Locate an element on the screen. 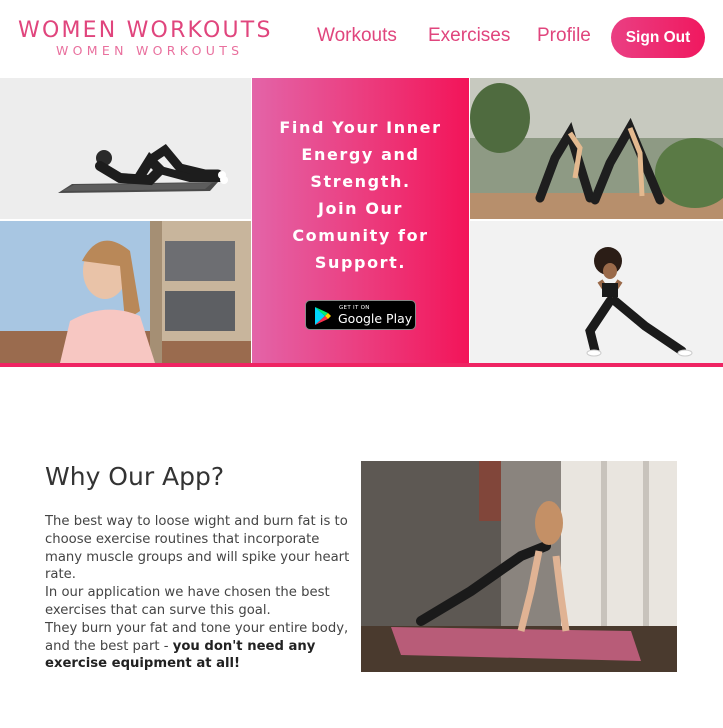 The height and width of the screenshot is (728, 723). logo: WOMEN WORKOUTS WOMEN WORKOUTS is located at coordinates (145, 38).